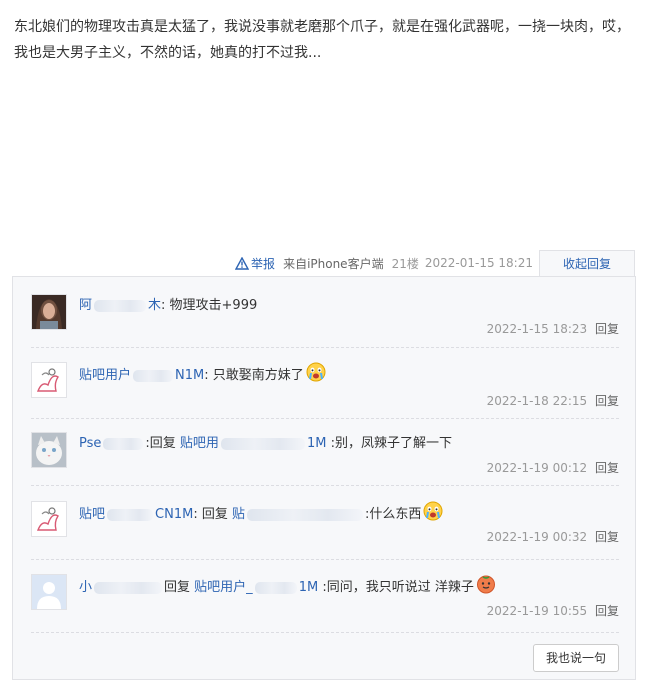 Image resolution: width=649 pixels, height=680 pixels. I want to click on white-cat-avatar-icon, so click(49, 450).